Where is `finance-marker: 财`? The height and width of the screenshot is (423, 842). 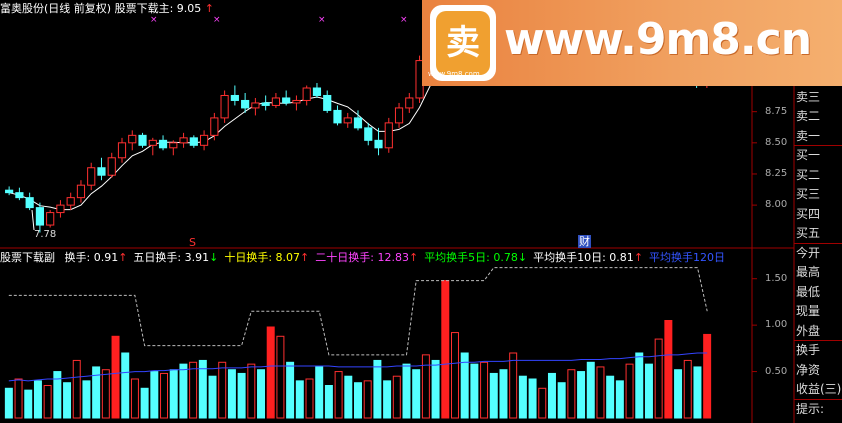
finance-marker: 财 is located at coordinates (584, 241).